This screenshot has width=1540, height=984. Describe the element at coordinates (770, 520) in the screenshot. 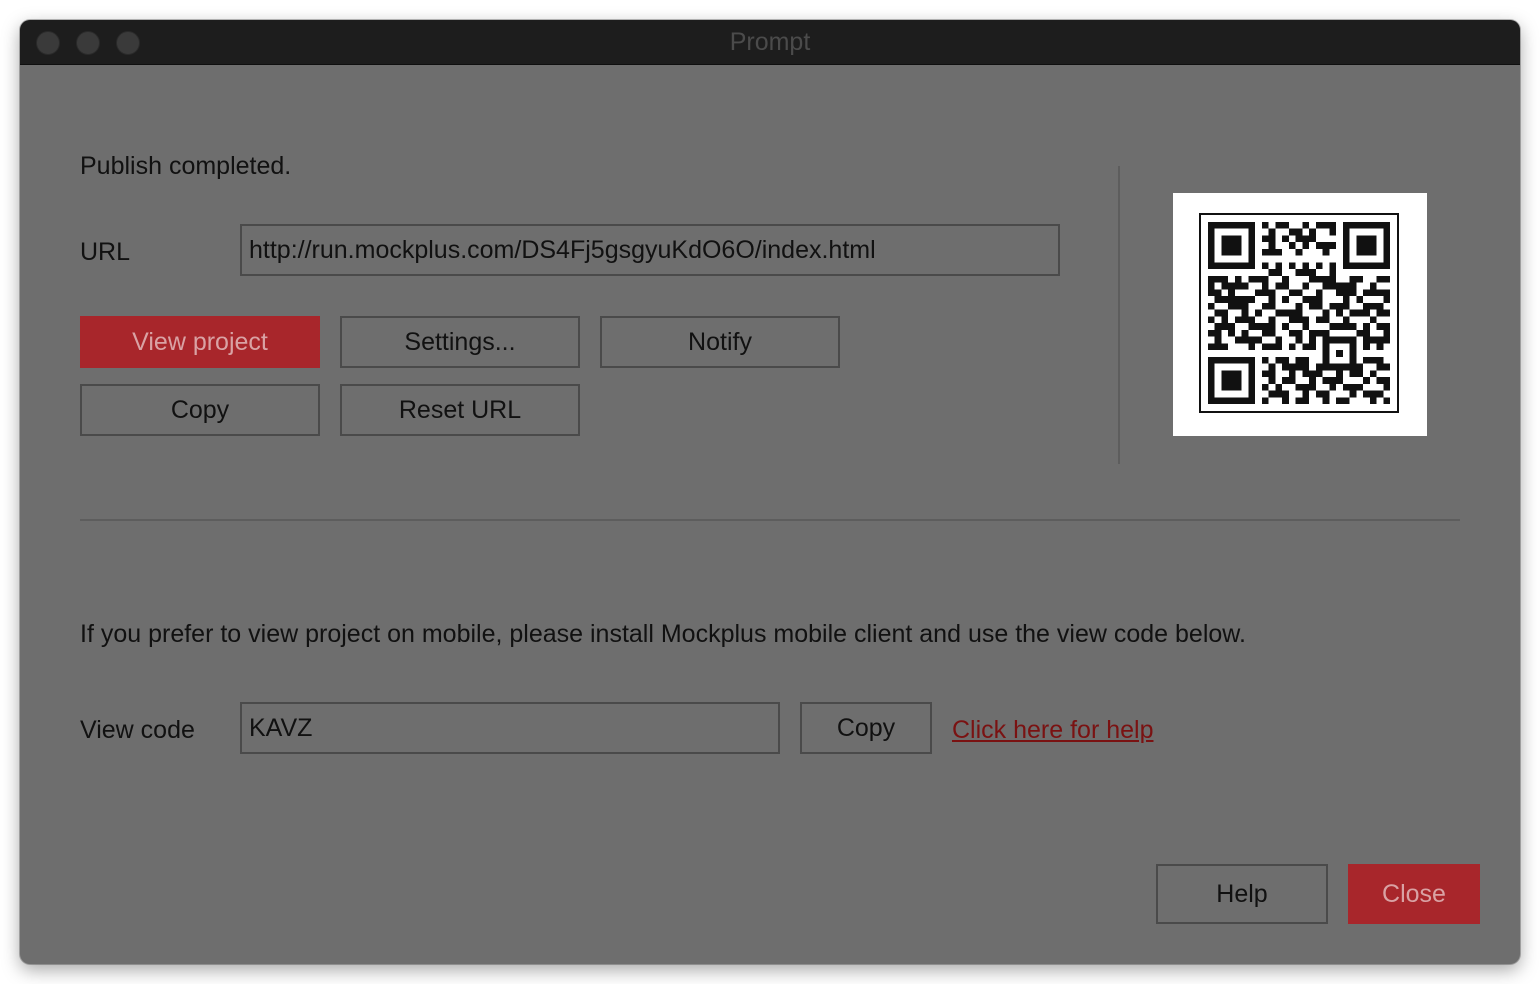

I see `horizontal-divider` at that location.